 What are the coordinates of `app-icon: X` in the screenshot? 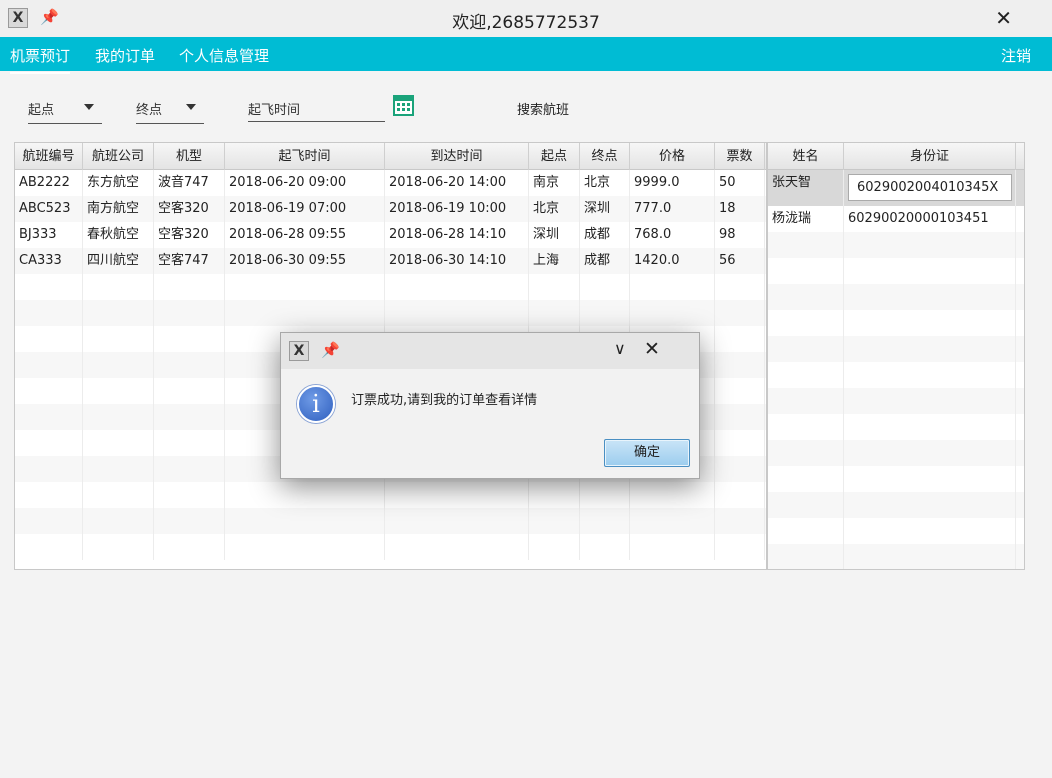 It's located at (299, 351).